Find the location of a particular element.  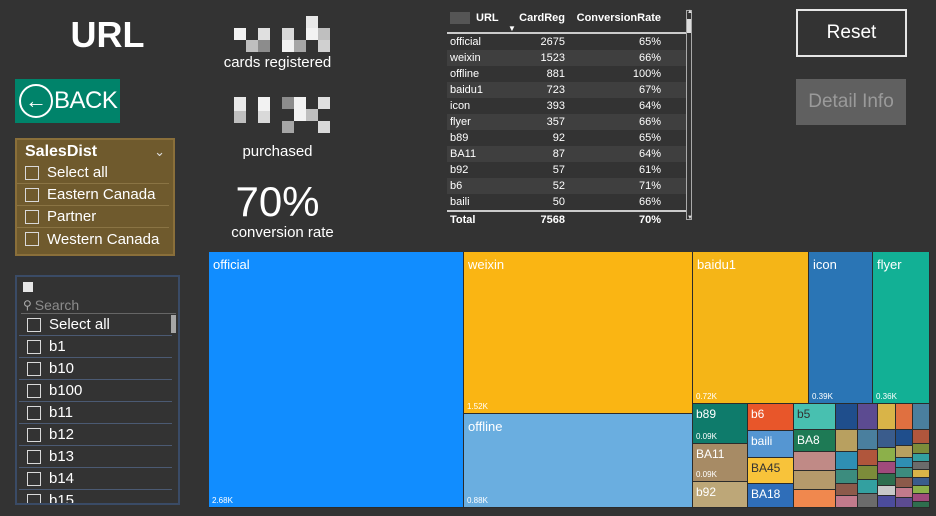

url-item: b12 is located at coordinates (95, 435).